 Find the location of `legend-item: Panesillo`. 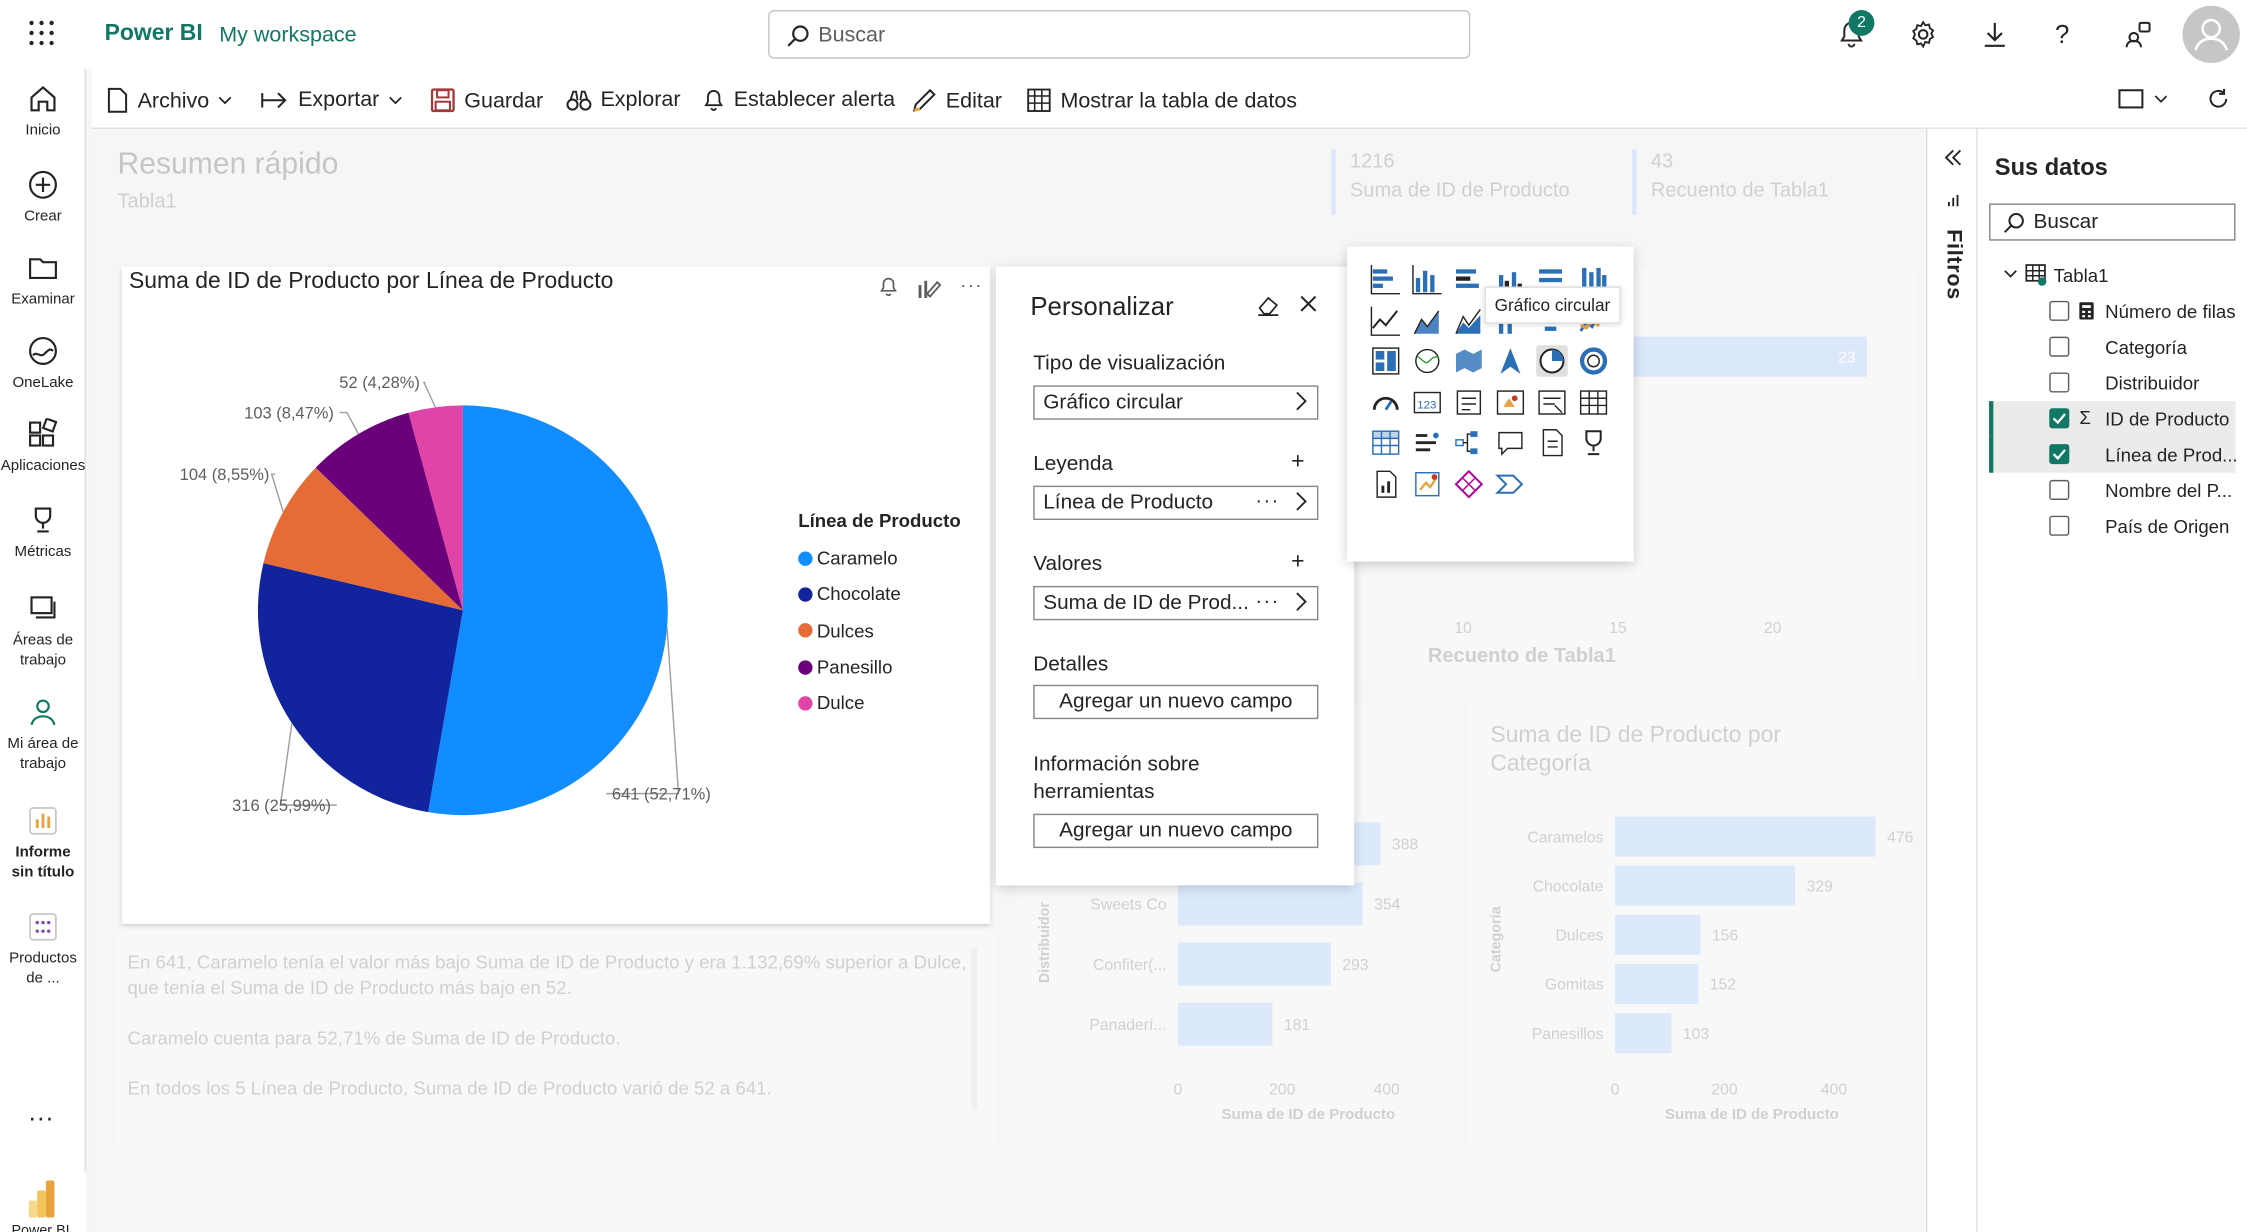

legend-item: Panesillo is located at coordinates (849, 667).